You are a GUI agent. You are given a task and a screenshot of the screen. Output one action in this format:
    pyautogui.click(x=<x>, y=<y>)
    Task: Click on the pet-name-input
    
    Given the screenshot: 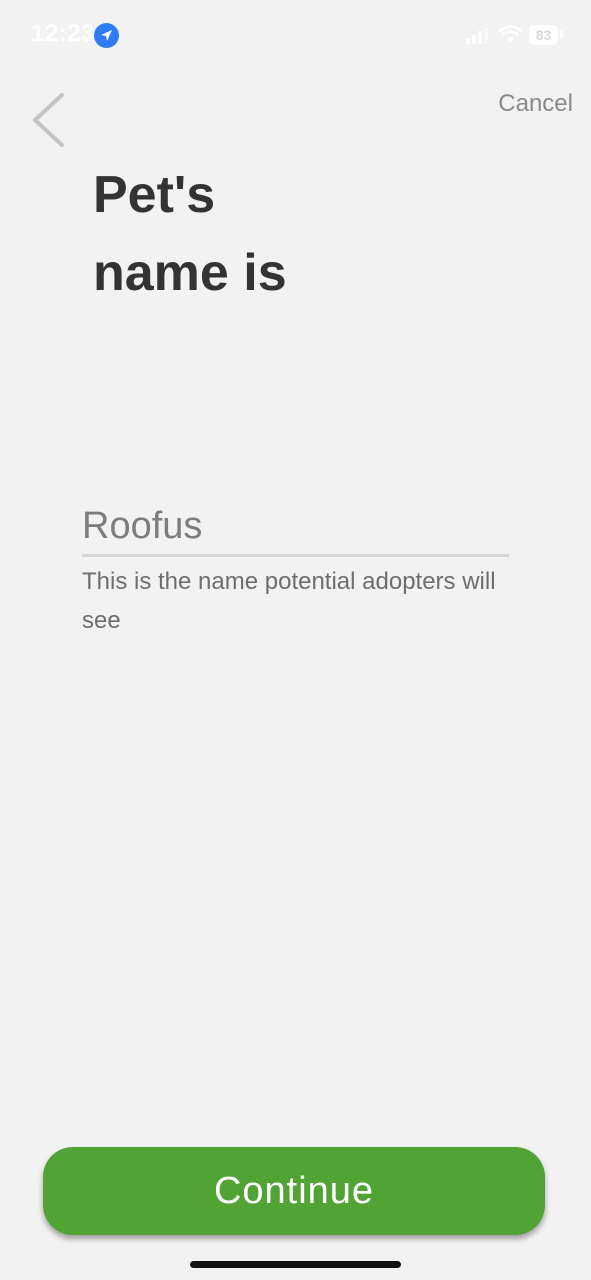 What is the action you would take?
    pyautogui.click(x=295, y=527)
    